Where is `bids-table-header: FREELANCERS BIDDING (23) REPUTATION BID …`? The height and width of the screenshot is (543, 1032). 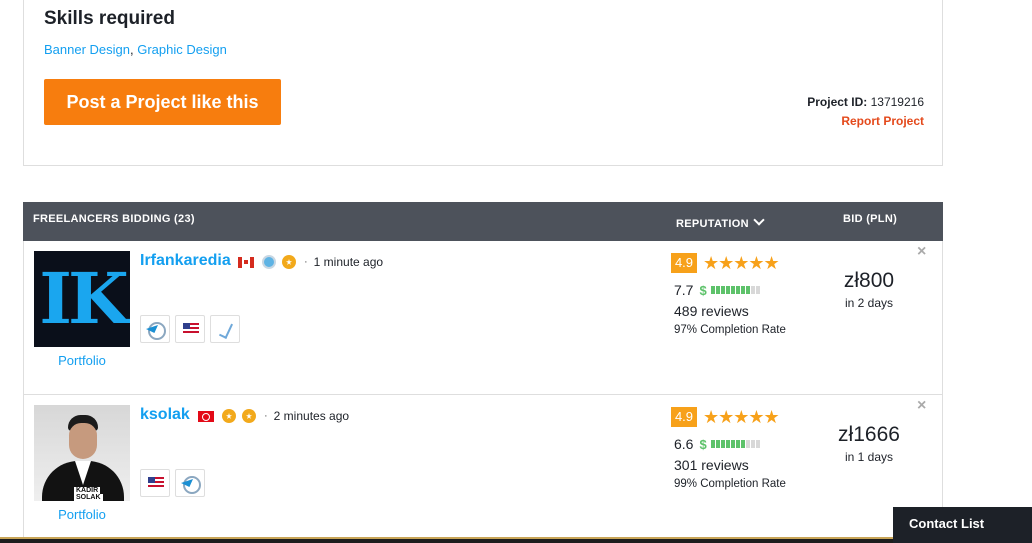 bids-table-header: FREELANCERS BIDDING (23) REPUTATION BID … is located at coordinates (483, 222).